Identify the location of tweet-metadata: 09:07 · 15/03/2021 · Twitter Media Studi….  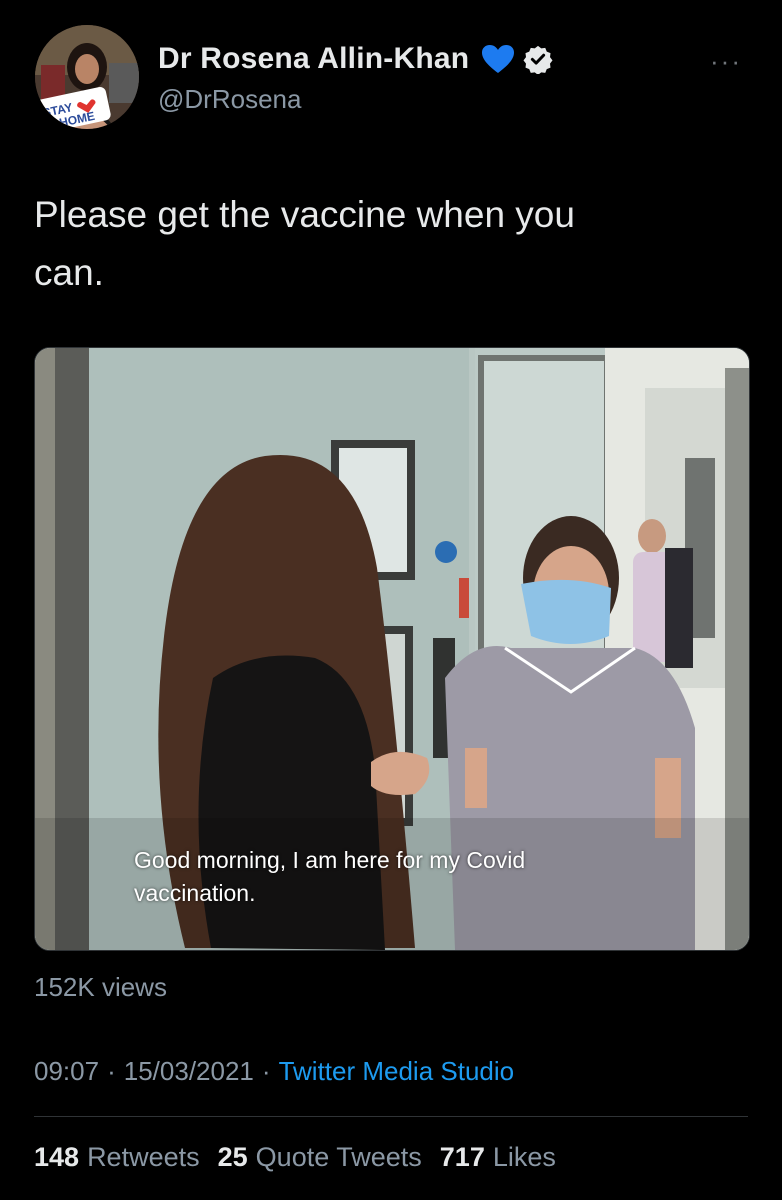
(274, 1071).